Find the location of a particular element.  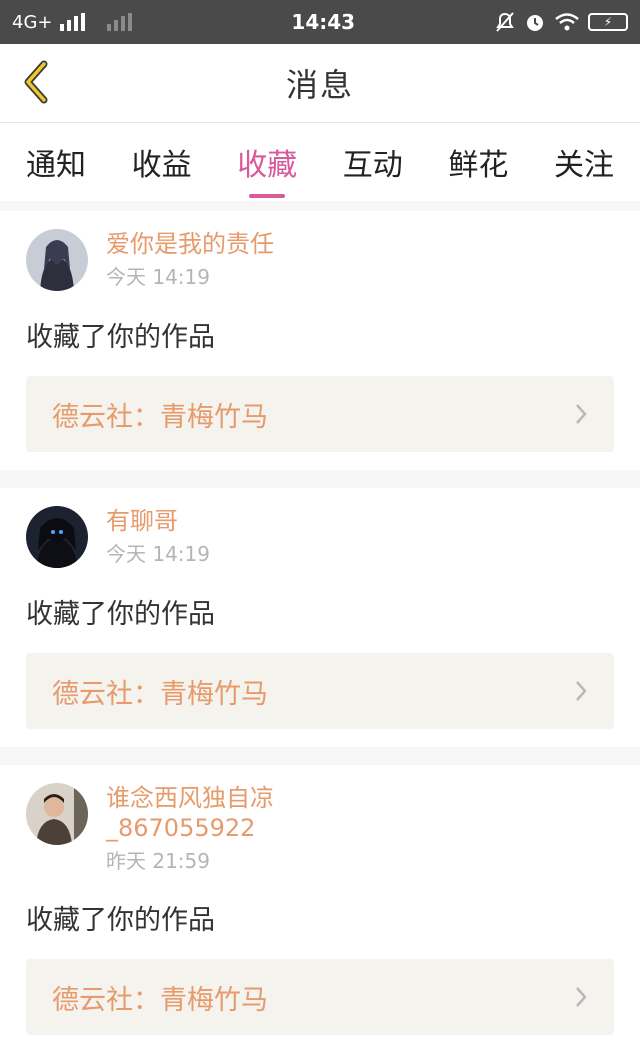

tab-interactions: 互动 is located at coordinates (373, 162).